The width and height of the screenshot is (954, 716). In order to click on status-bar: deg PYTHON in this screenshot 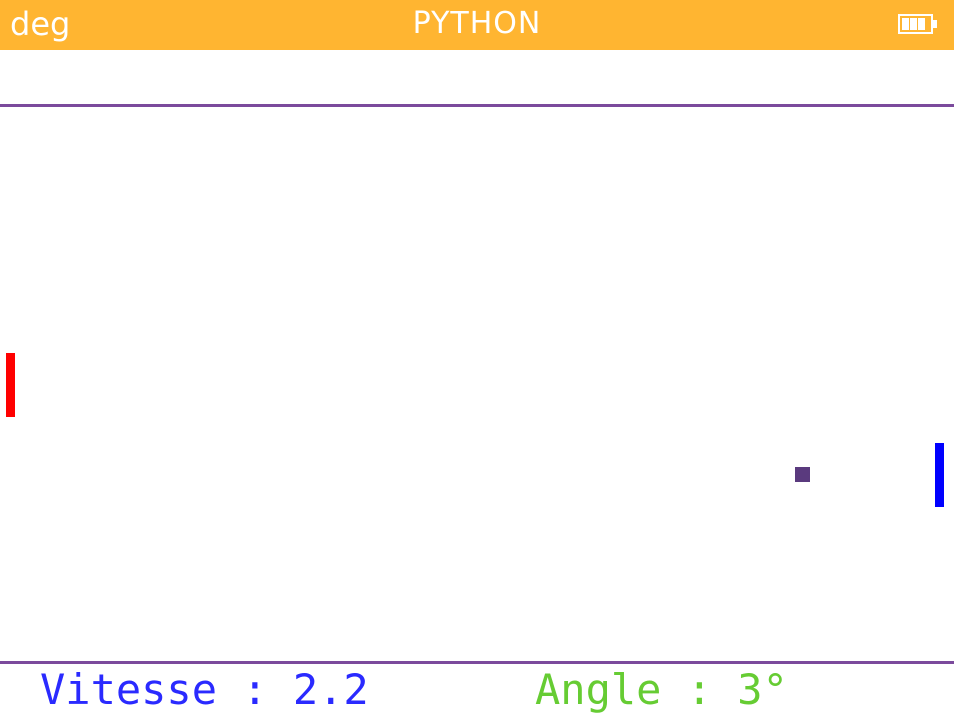, I will do `click(477, 25)`.